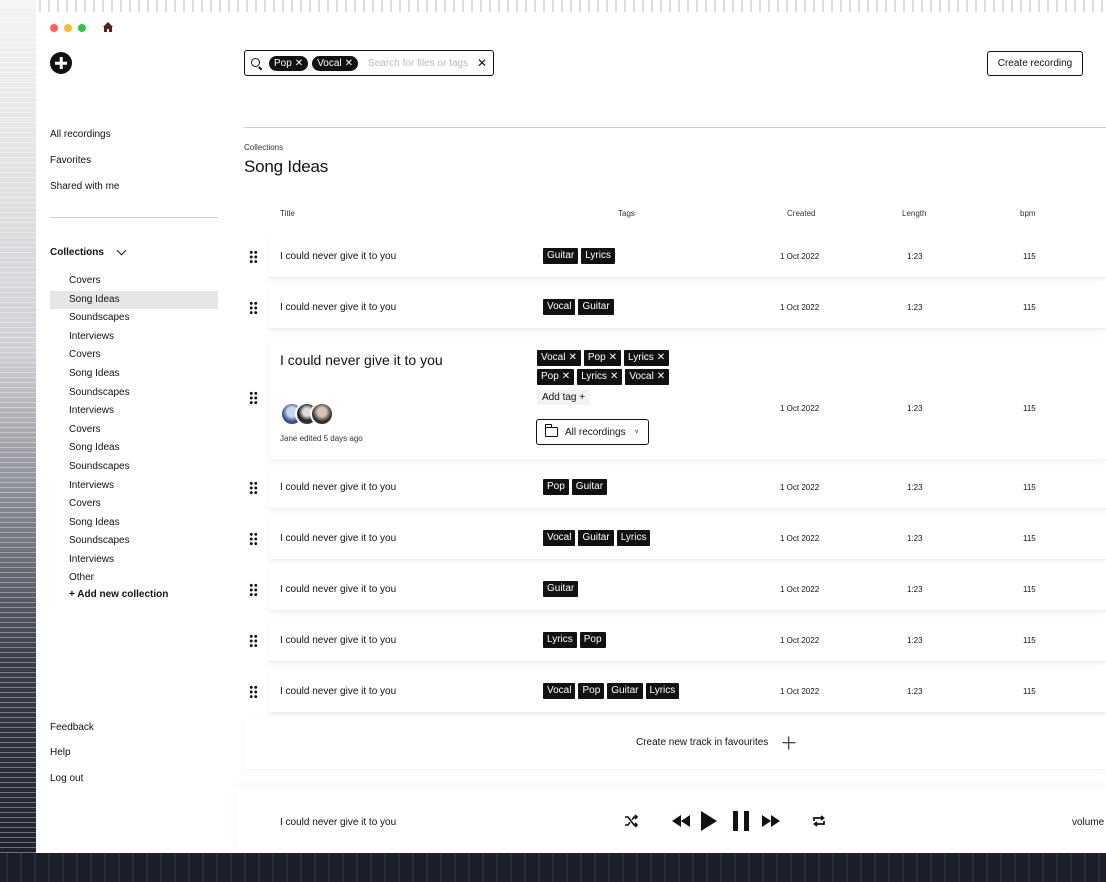 The height and width of the screenshot is (882, 1106). I want to click on create-track-button: Create new track in favourites, so click(715, 742).